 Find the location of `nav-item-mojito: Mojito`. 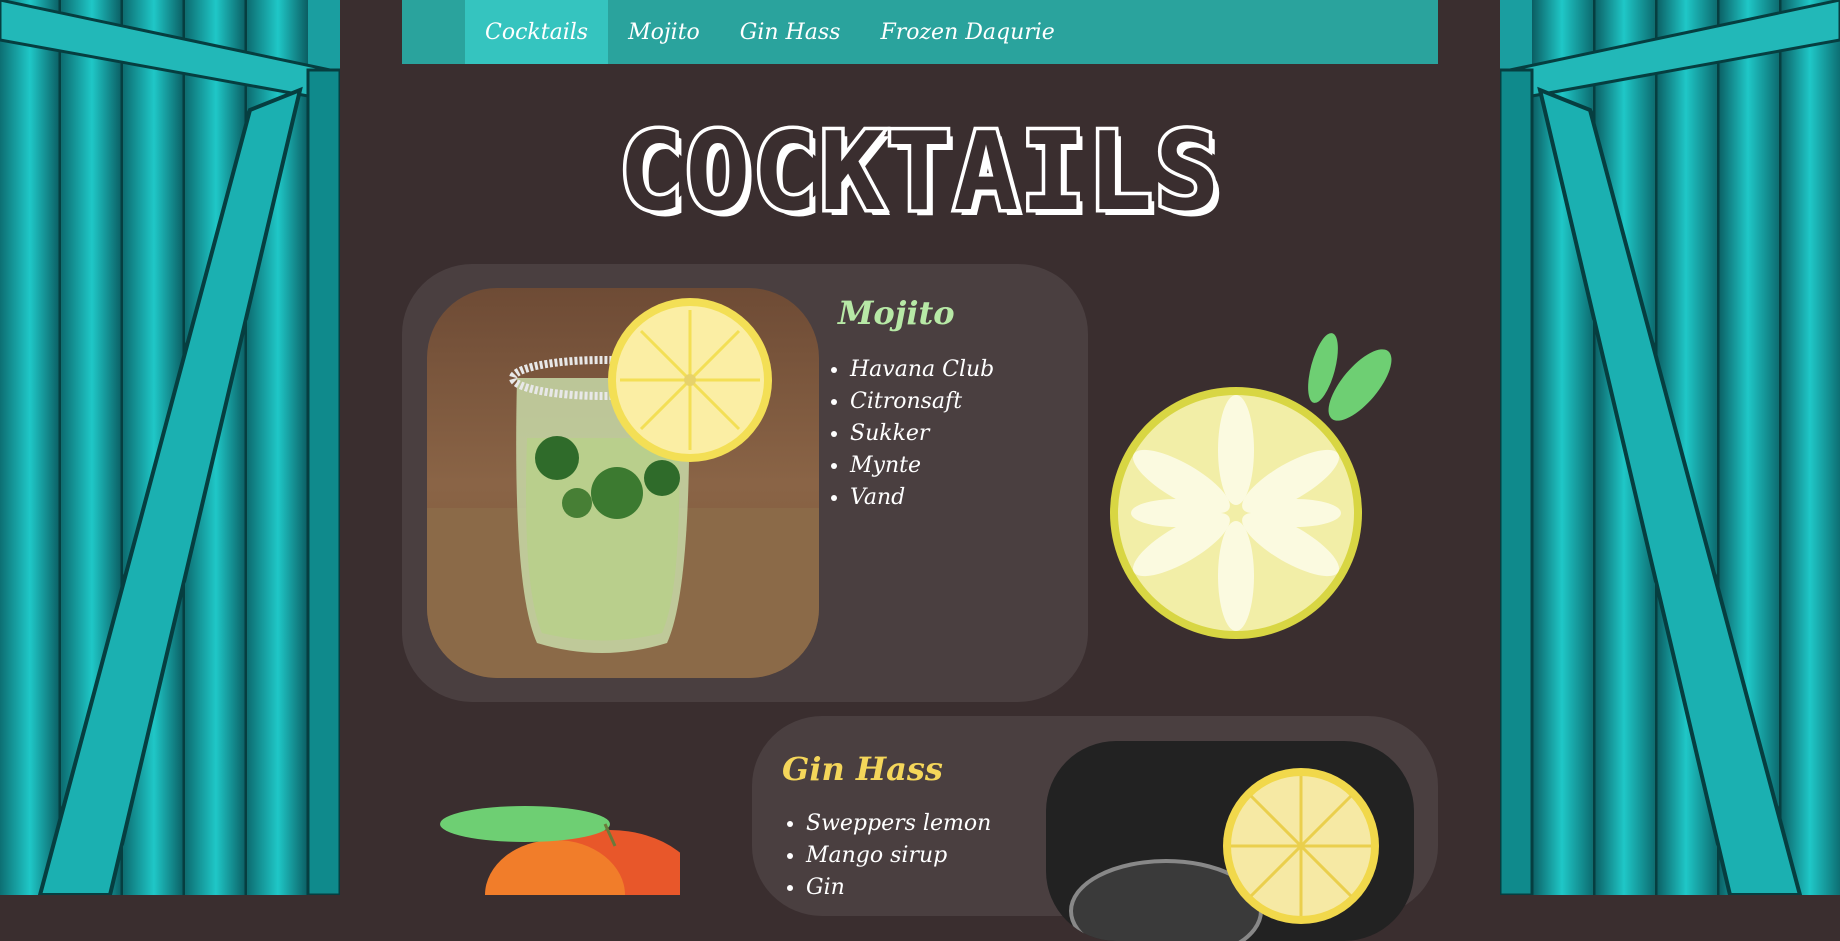

nav-item-mojito: Mojito is located at coordinates (664, 32).